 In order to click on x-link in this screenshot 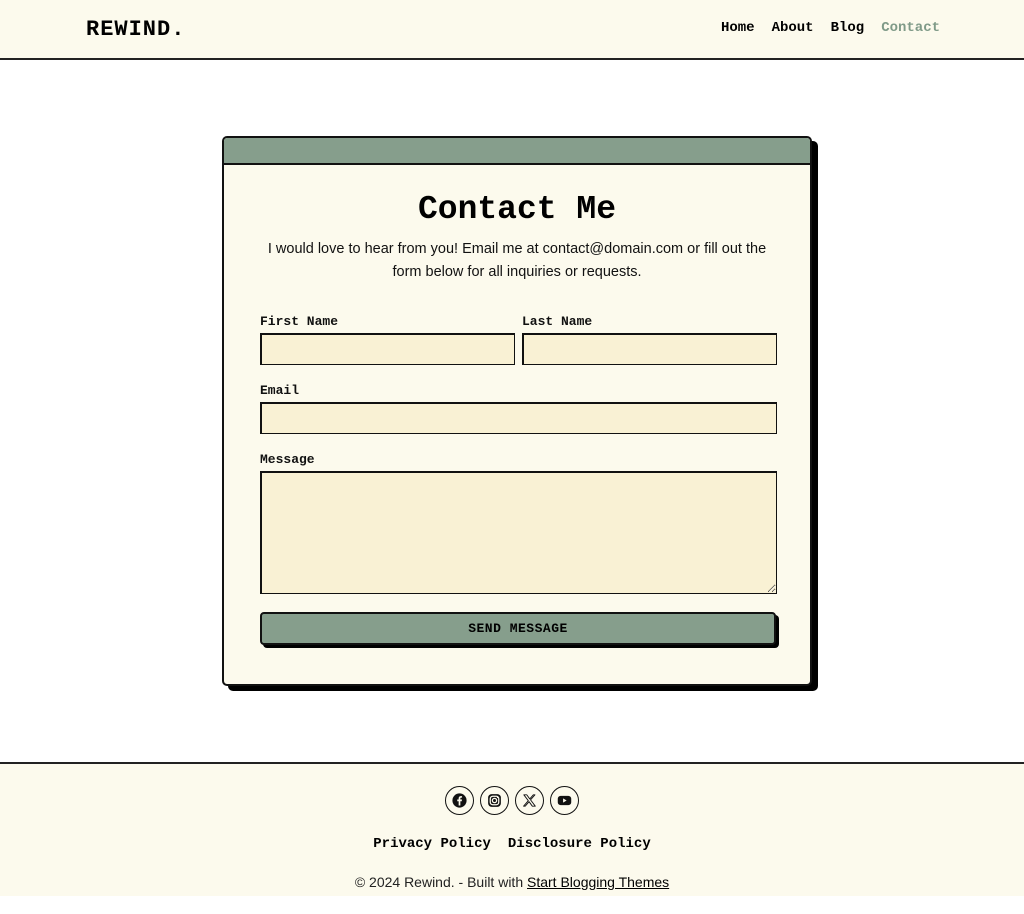, I will do `click(529, 800)`.